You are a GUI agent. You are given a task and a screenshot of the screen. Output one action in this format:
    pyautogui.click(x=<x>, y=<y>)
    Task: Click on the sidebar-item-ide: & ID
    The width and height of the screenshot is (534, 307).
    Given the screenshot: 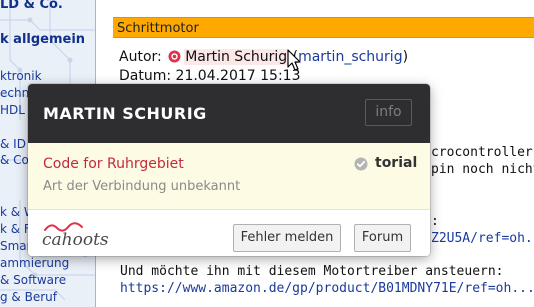 What is the action you would take?
    pyautogui.click(x=13, y=144)
    